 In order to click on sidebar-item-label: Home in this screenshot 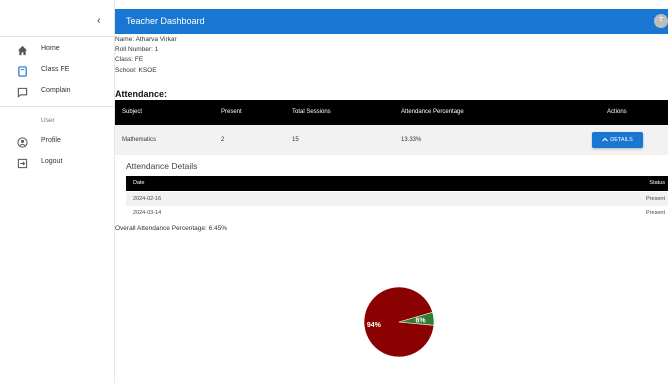, I will do `click(50, 48)`.